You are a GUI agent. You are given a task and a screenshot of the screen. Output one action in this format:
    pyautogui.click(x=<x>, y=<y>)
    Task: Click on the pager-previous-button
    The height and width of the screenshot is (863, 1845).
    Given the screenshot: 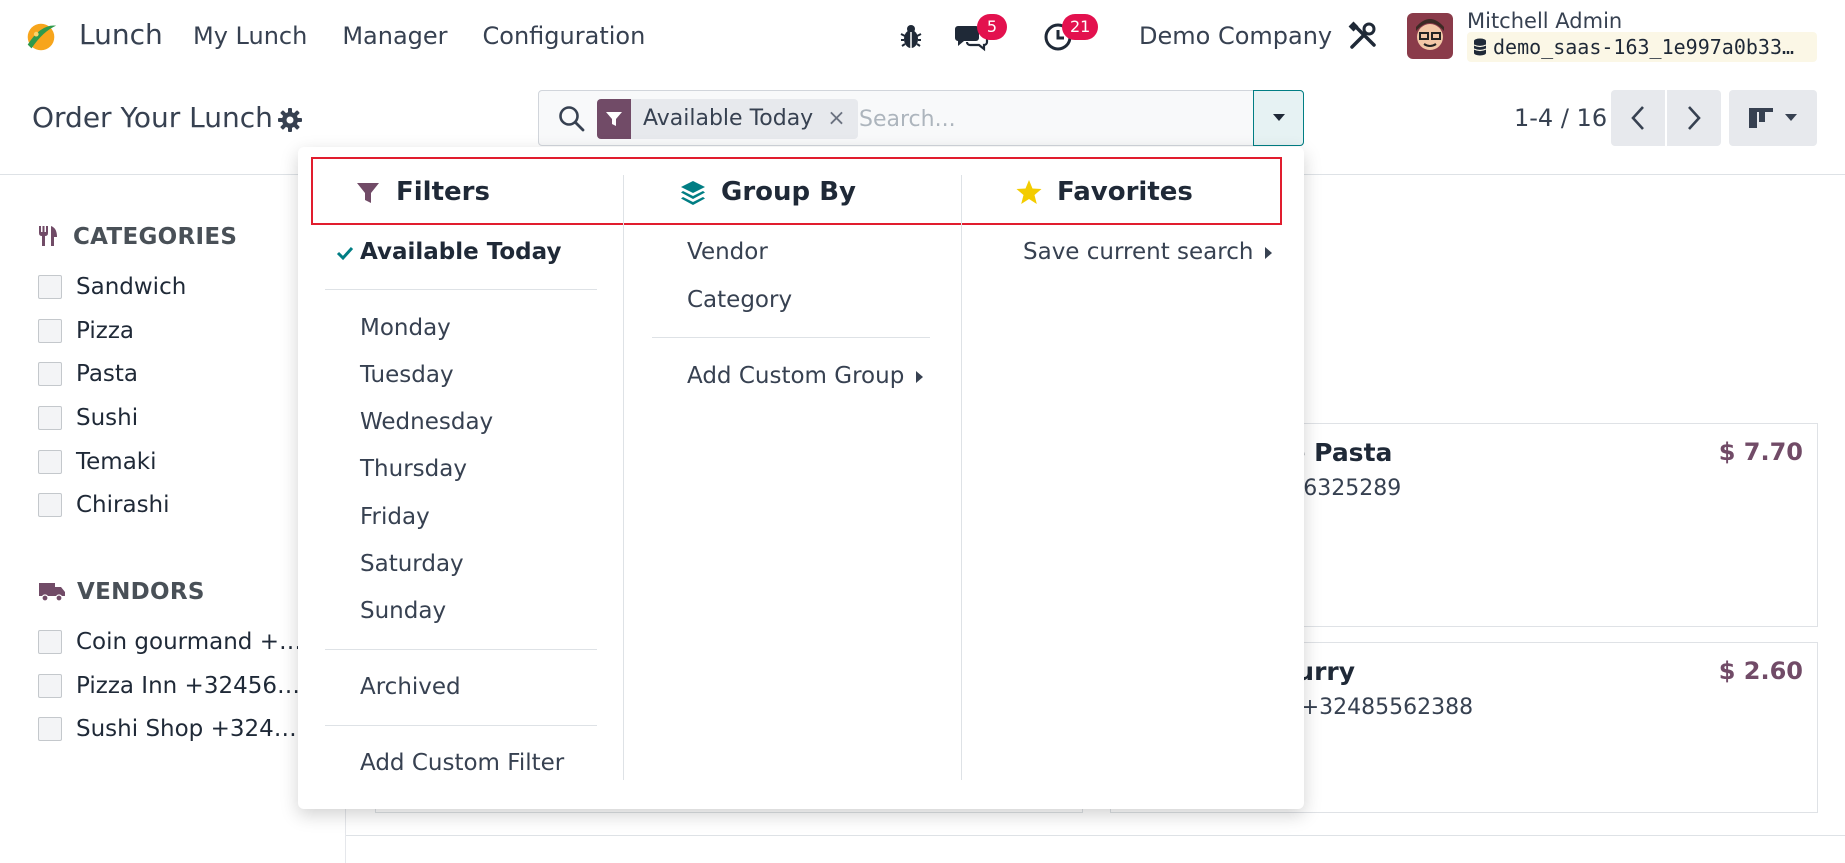 What is the action you would take?
    pyautogui.click(x=1638, y=118)
    